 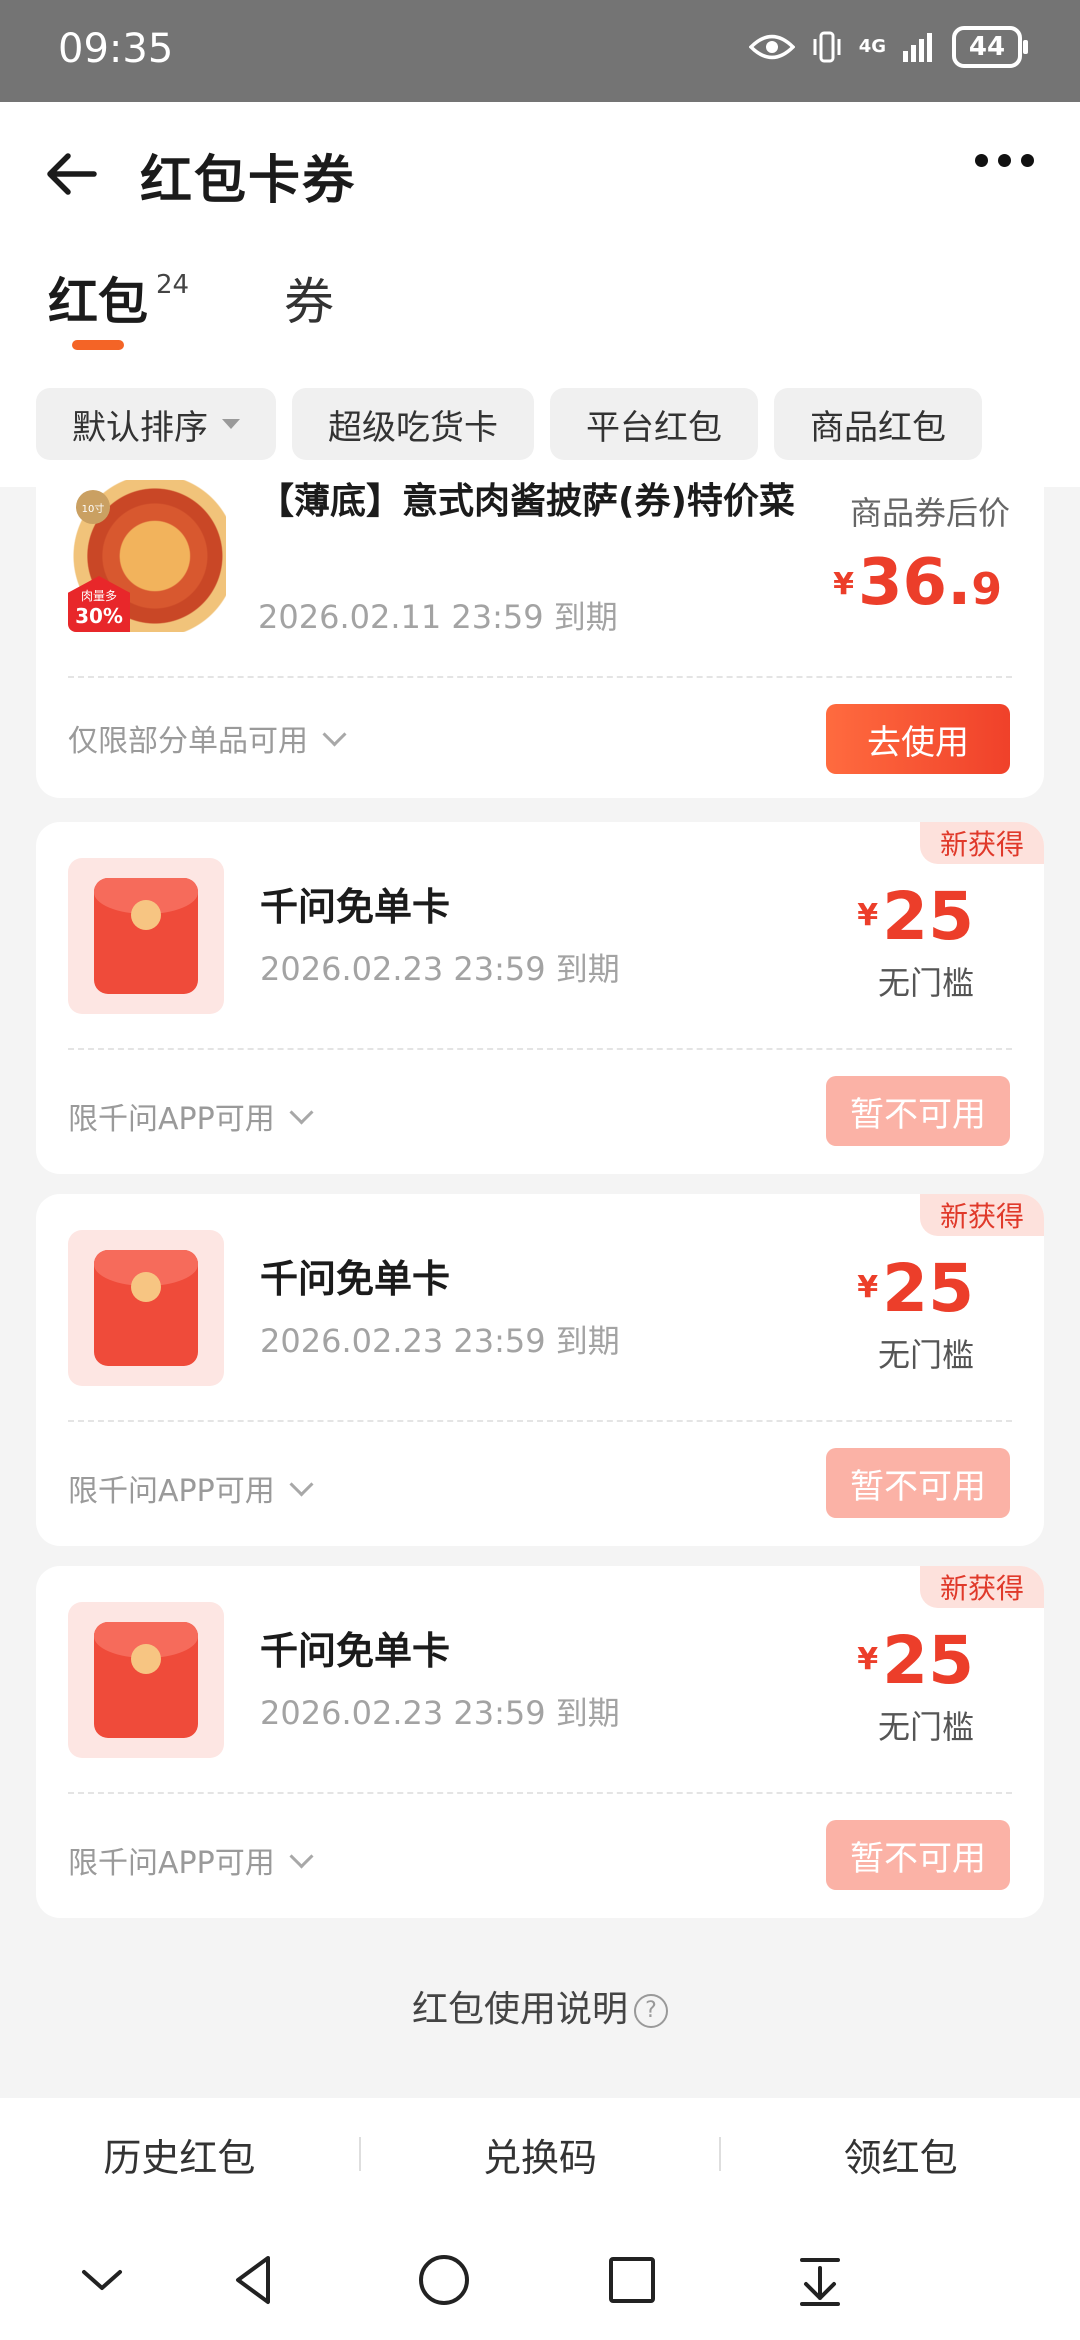 What do you see at coordinates (771, 47) in the screenshot?
I see `eye-icon` at bounding box center [771, 47].